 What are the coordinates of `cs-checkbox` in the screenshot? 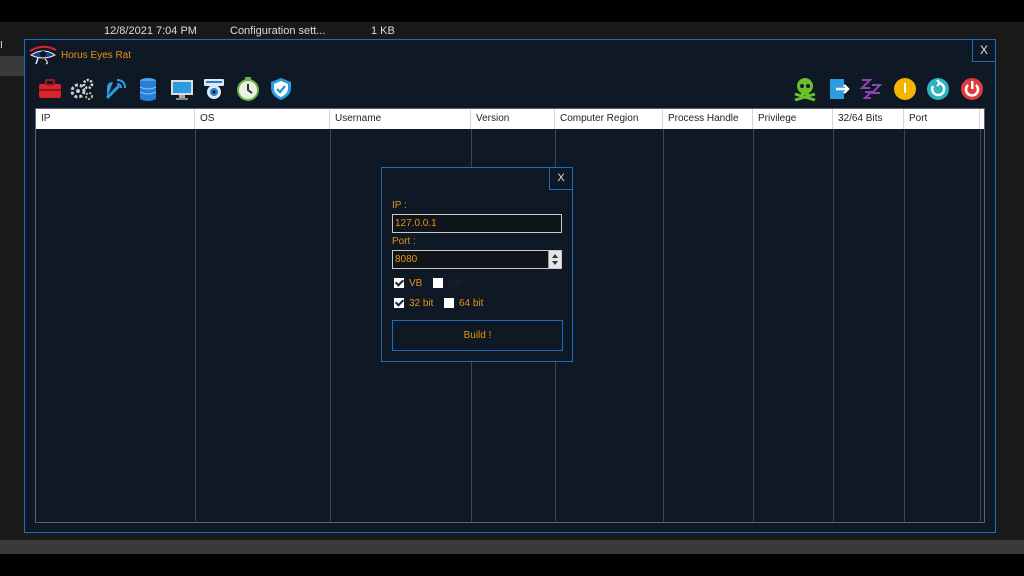 It's located at (438, 283).